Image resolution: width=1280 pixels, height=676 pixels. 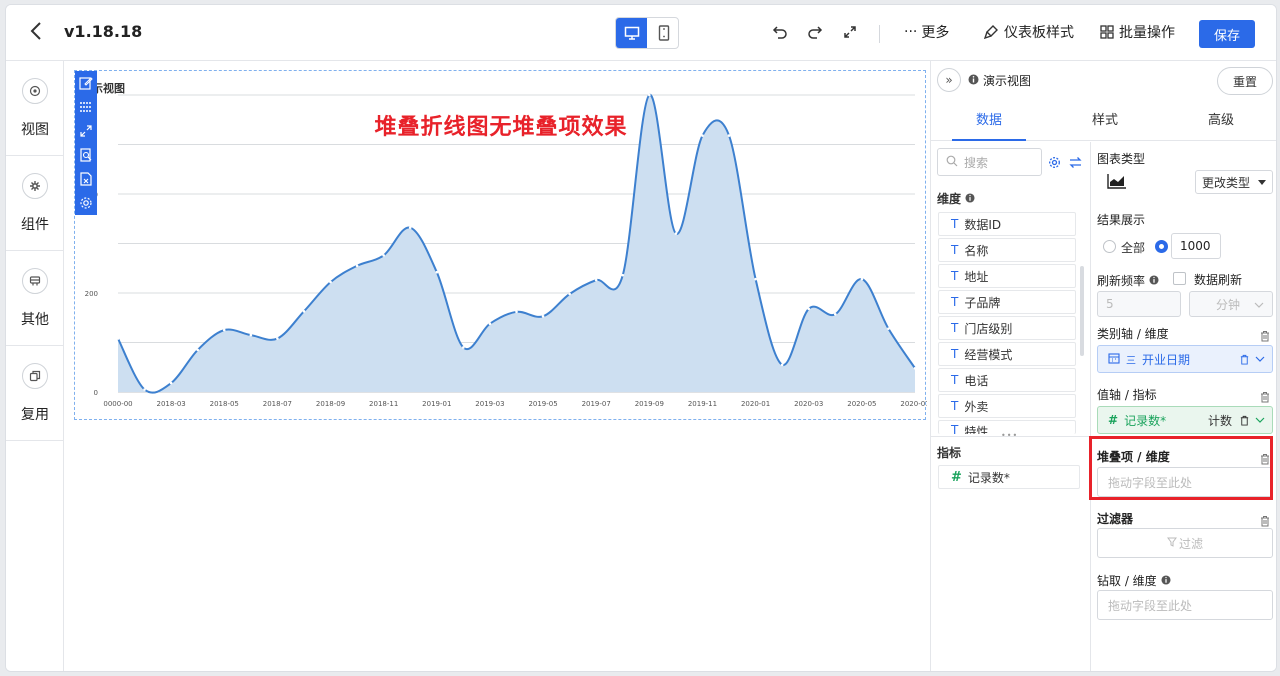 What do you see at coordinates (955, 354) in the screenshot?
I see `text-type-icon: T` at bounding box center [955, 354].